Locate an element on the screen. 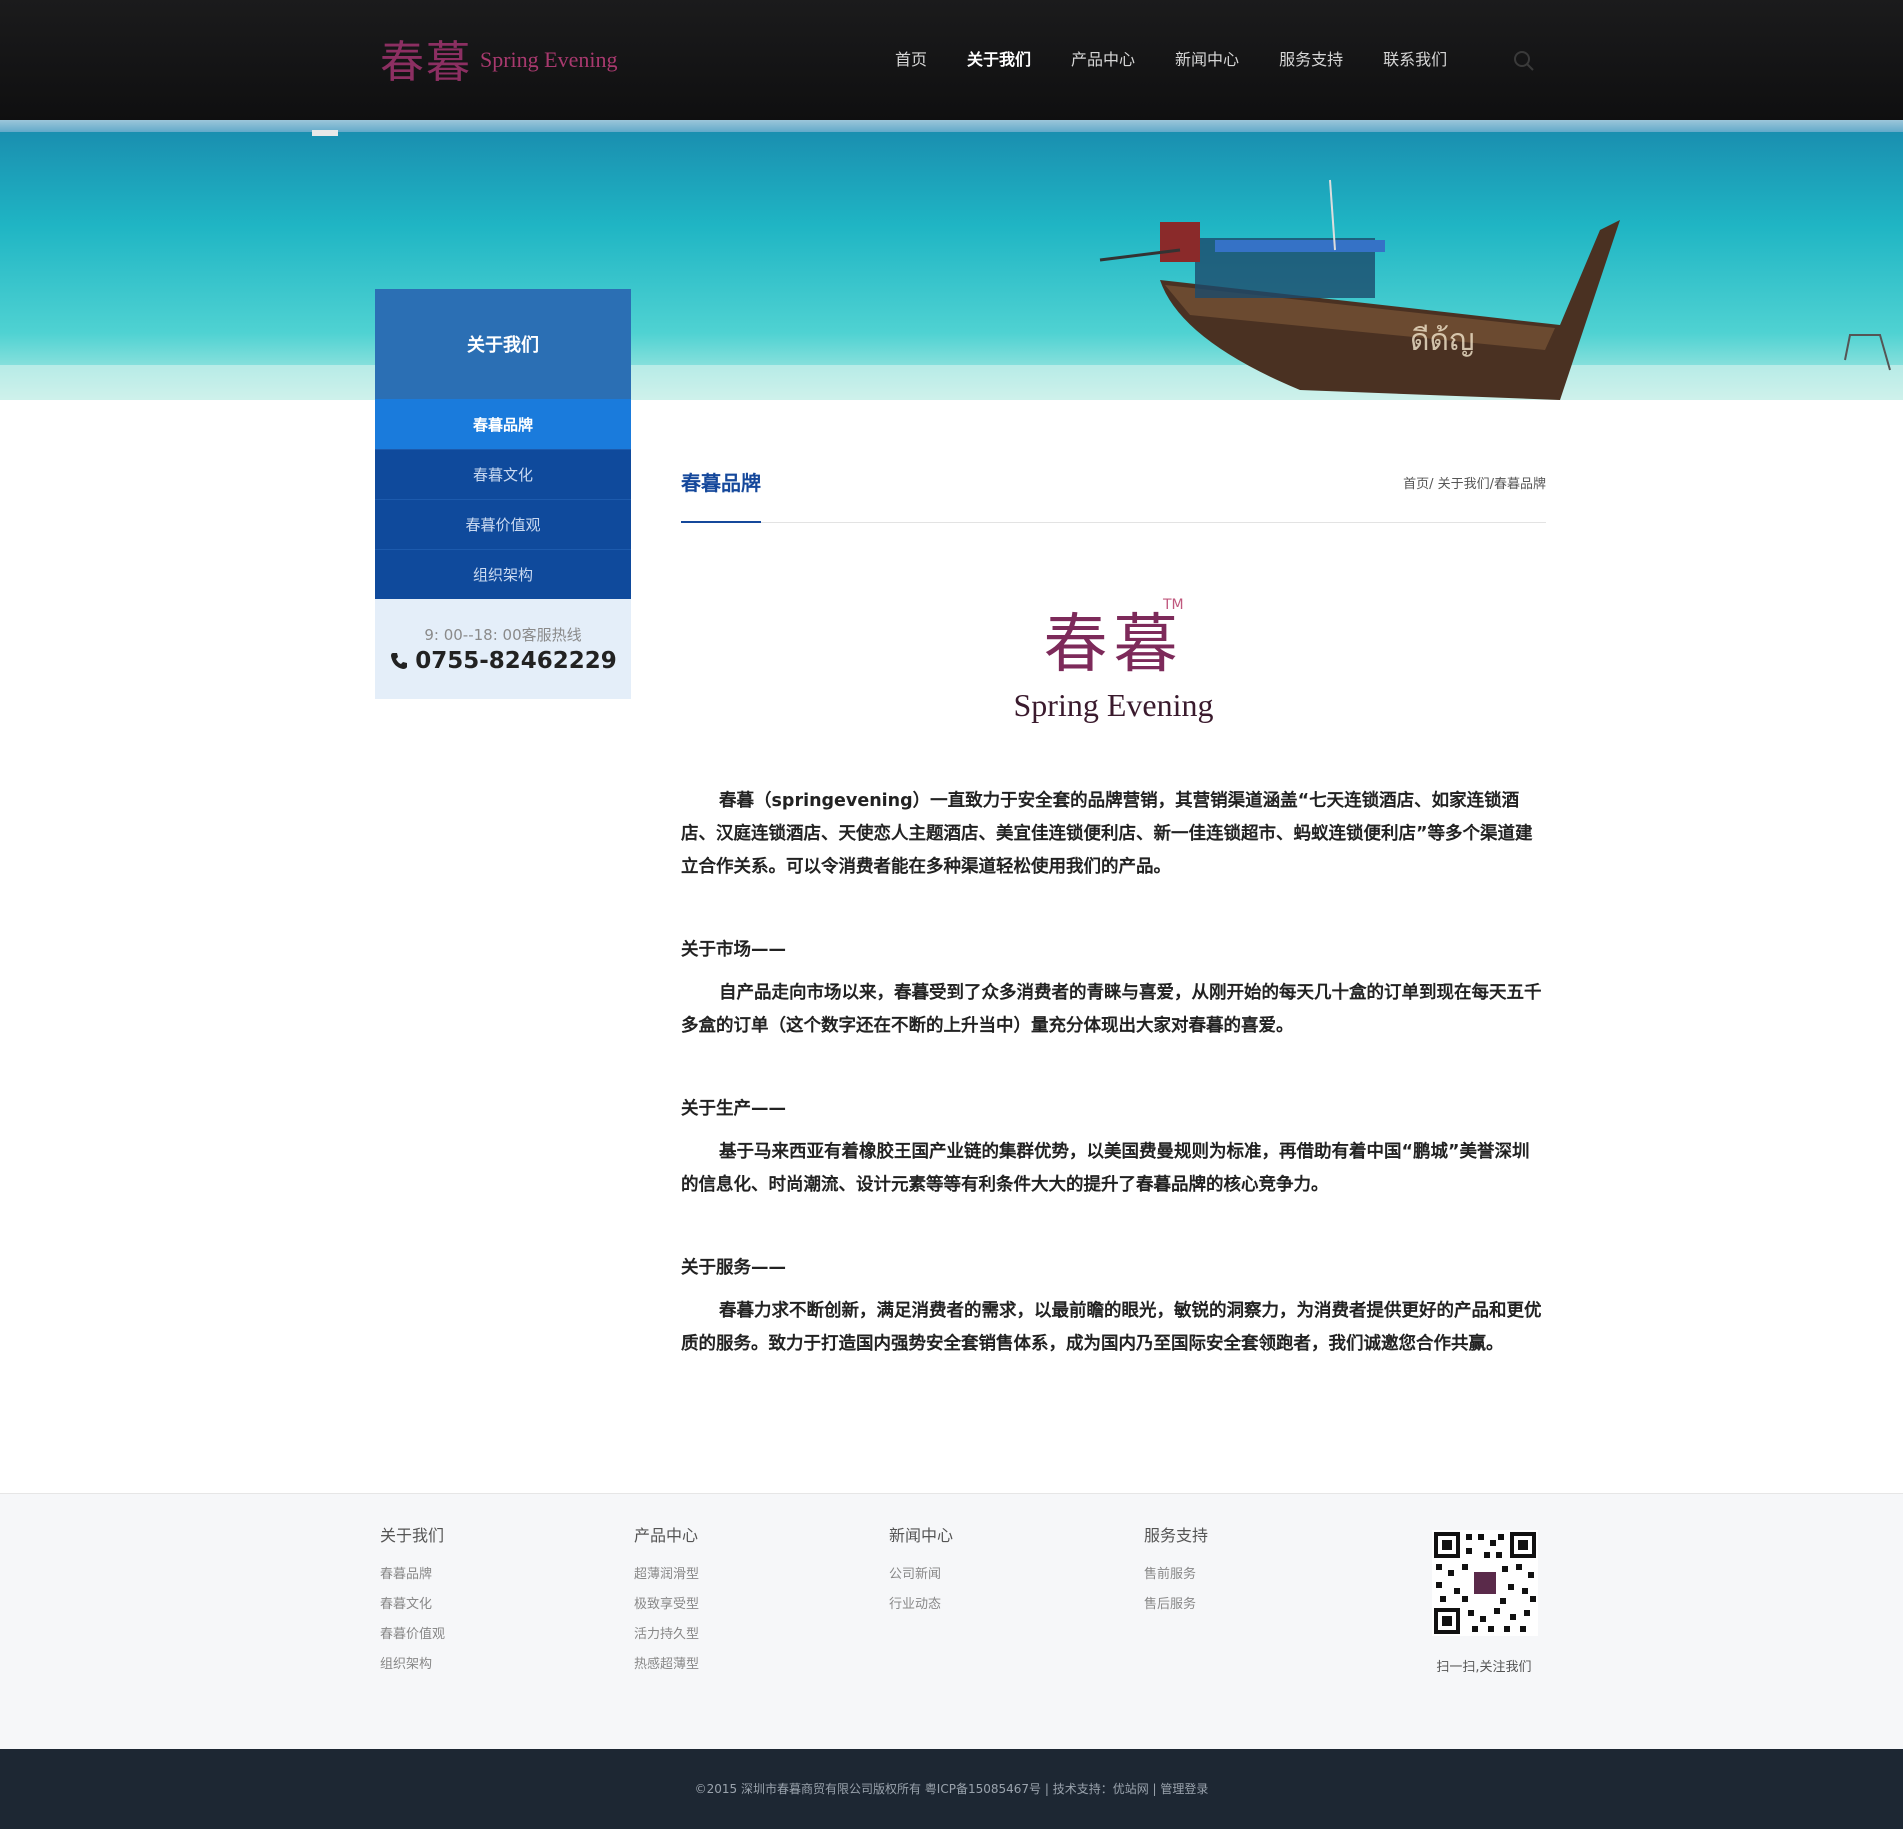  qr-code-block: 扫一扫,关注我们 is located at coordinates (1484, 1602).